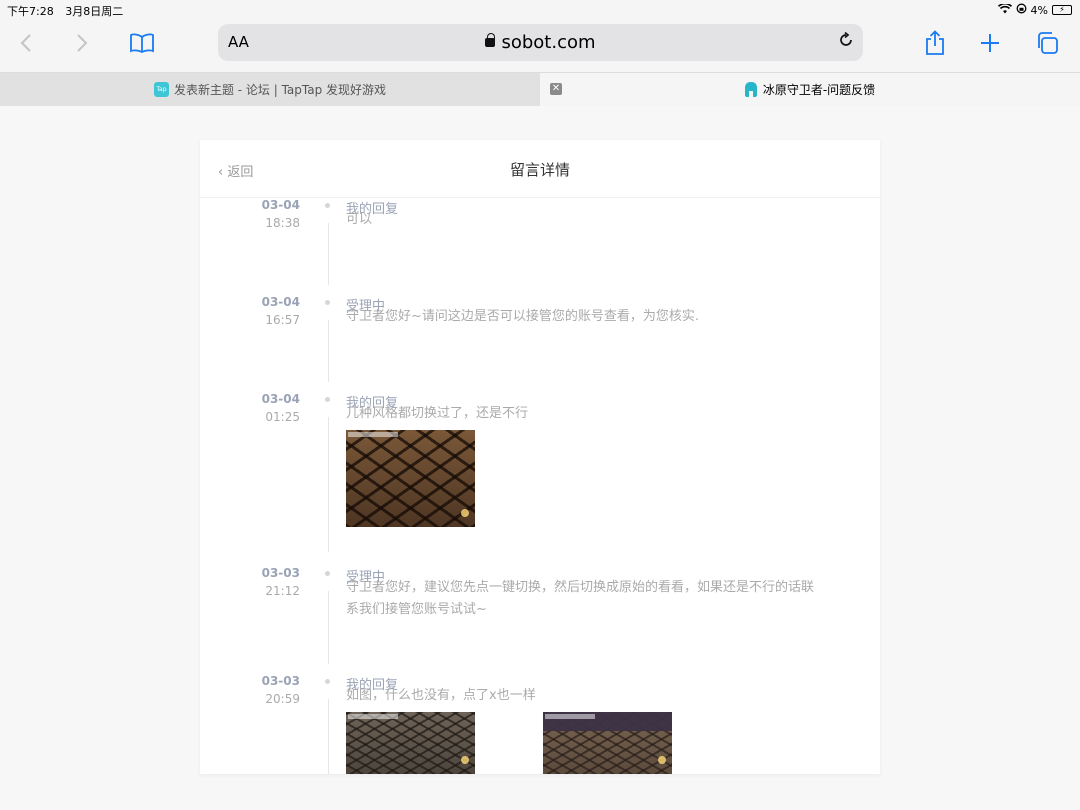 The image size is (1080, 810). I want to click on entry-time: 20:59, so click(282, 699).